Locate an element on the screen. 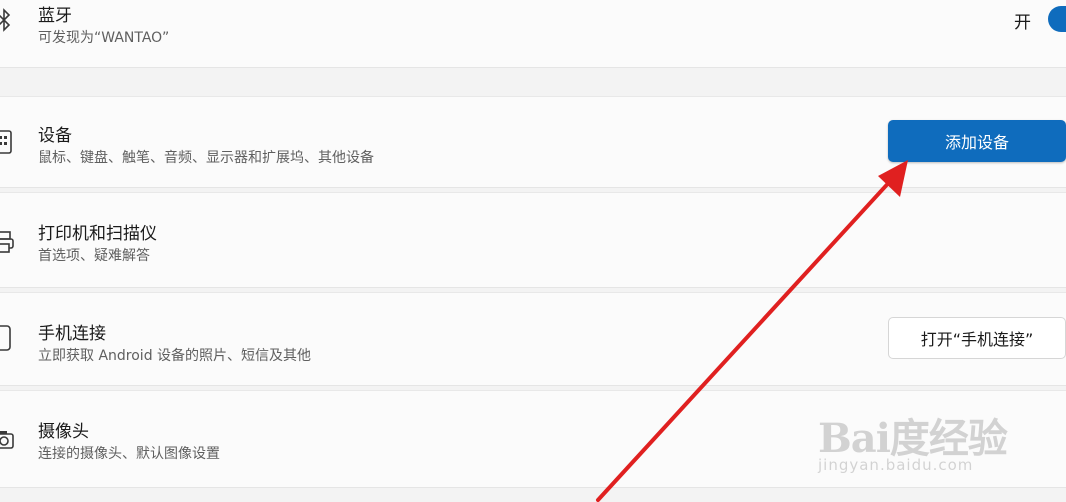 Image resolution: width=1066 pixels, height=502 pixels. devices-desc: 鼠标、键盘、触笔、音频、显示器和扩展坞、其他设备 is located at coordinates (206, 158).